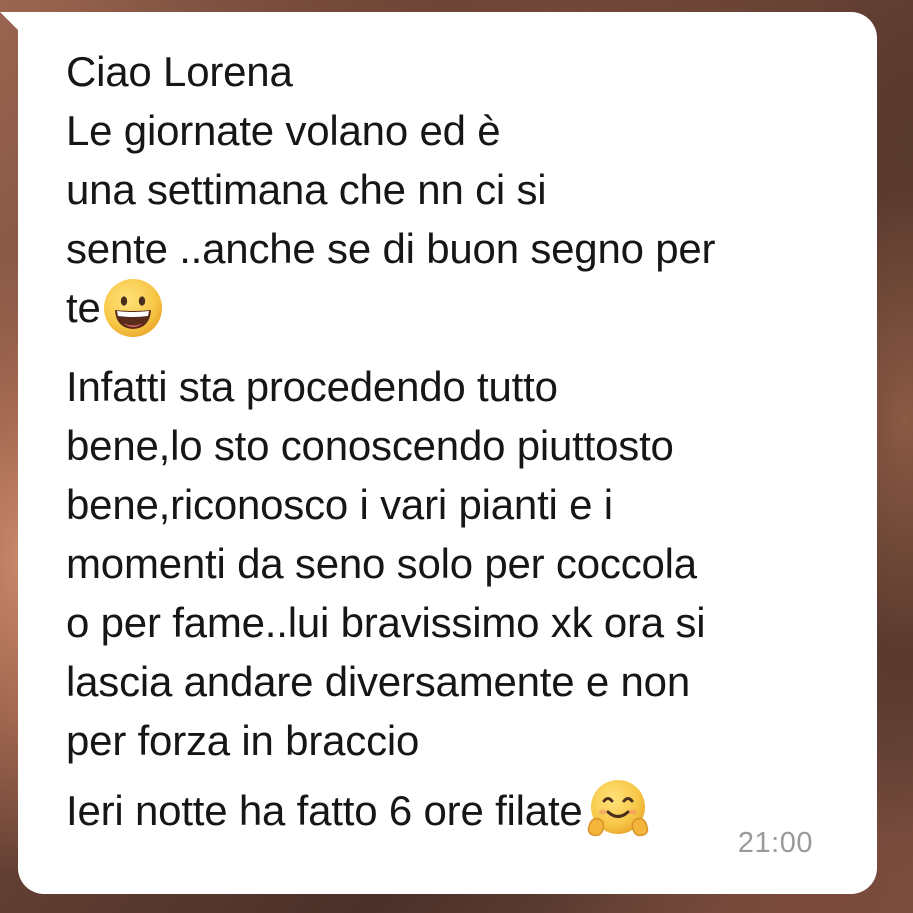 The height and width of the screenshot is (913, 913). Describe the element at coordinates (306, 189) in the screenshot. I see `message-line: una settimana che nn ci si` at that location.